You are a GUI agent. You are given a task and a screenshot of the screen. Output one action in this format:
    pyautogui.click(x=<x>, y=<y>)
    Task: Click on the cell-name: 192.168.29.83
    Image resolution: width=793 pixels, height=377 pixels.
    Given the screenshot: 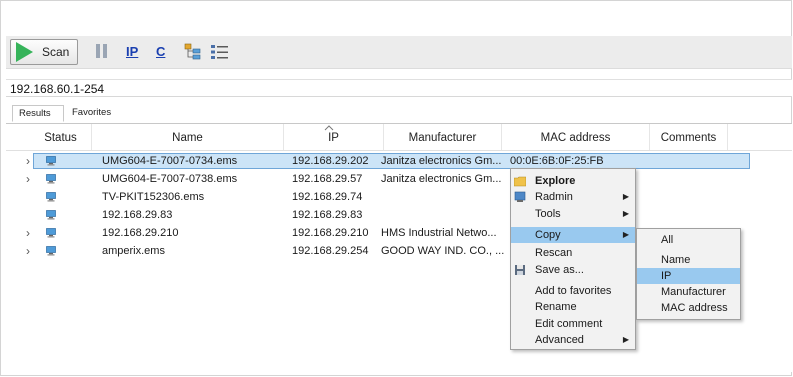 What is the action you would take?
    pyautogui.click(x=137, y=215)
    